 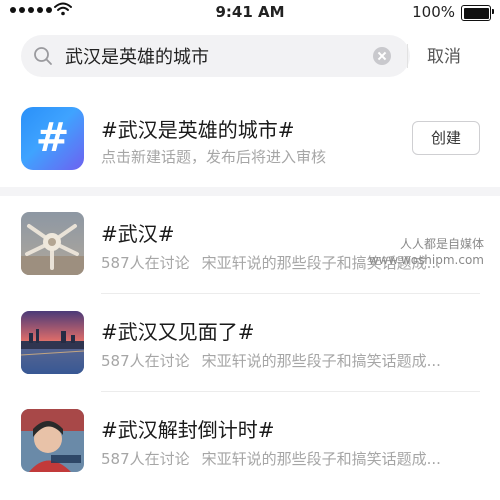 What do you see at coordinates (250, 12) in the screenshot?
I see `status-bar: 9:41 AM 100%` at bounding box center [250, 12].